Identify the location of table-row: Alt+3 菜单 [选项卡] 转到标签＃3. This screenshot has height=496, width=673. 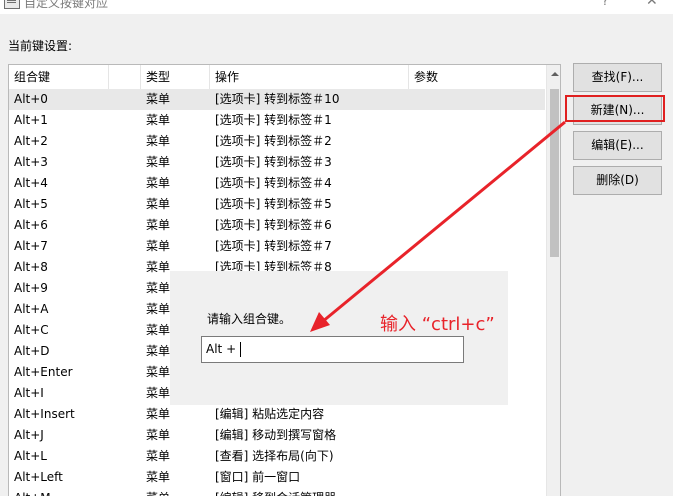
(277, 162).